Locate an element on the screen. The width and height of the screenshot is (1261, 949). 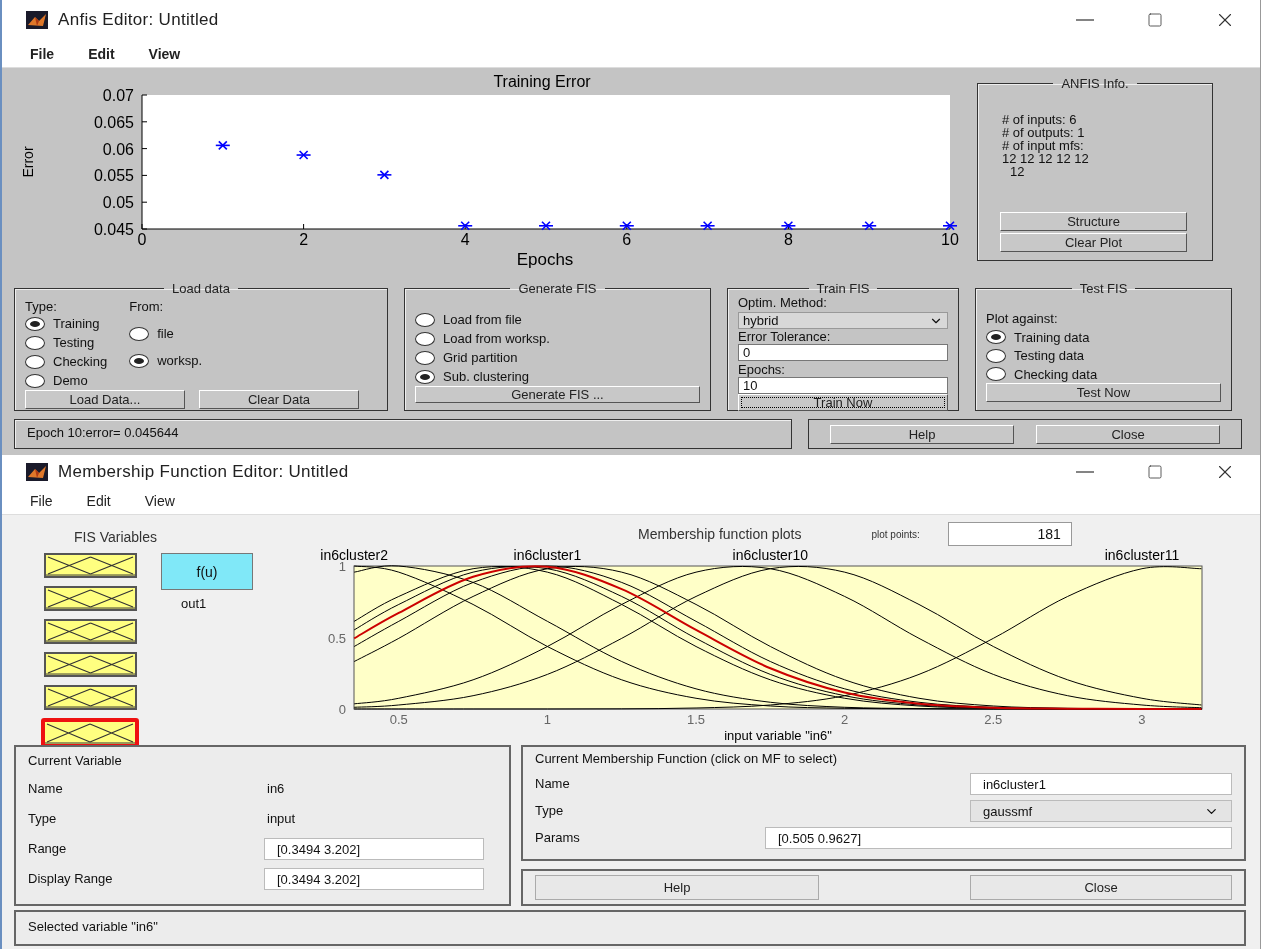
field-value: in6 is located at coordinates (276, 789).